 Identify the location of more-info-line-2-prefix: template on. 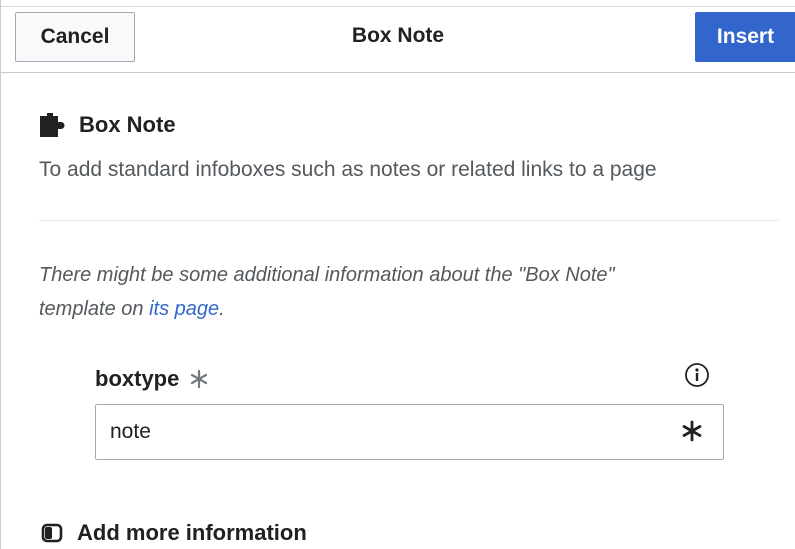
(94, 309).